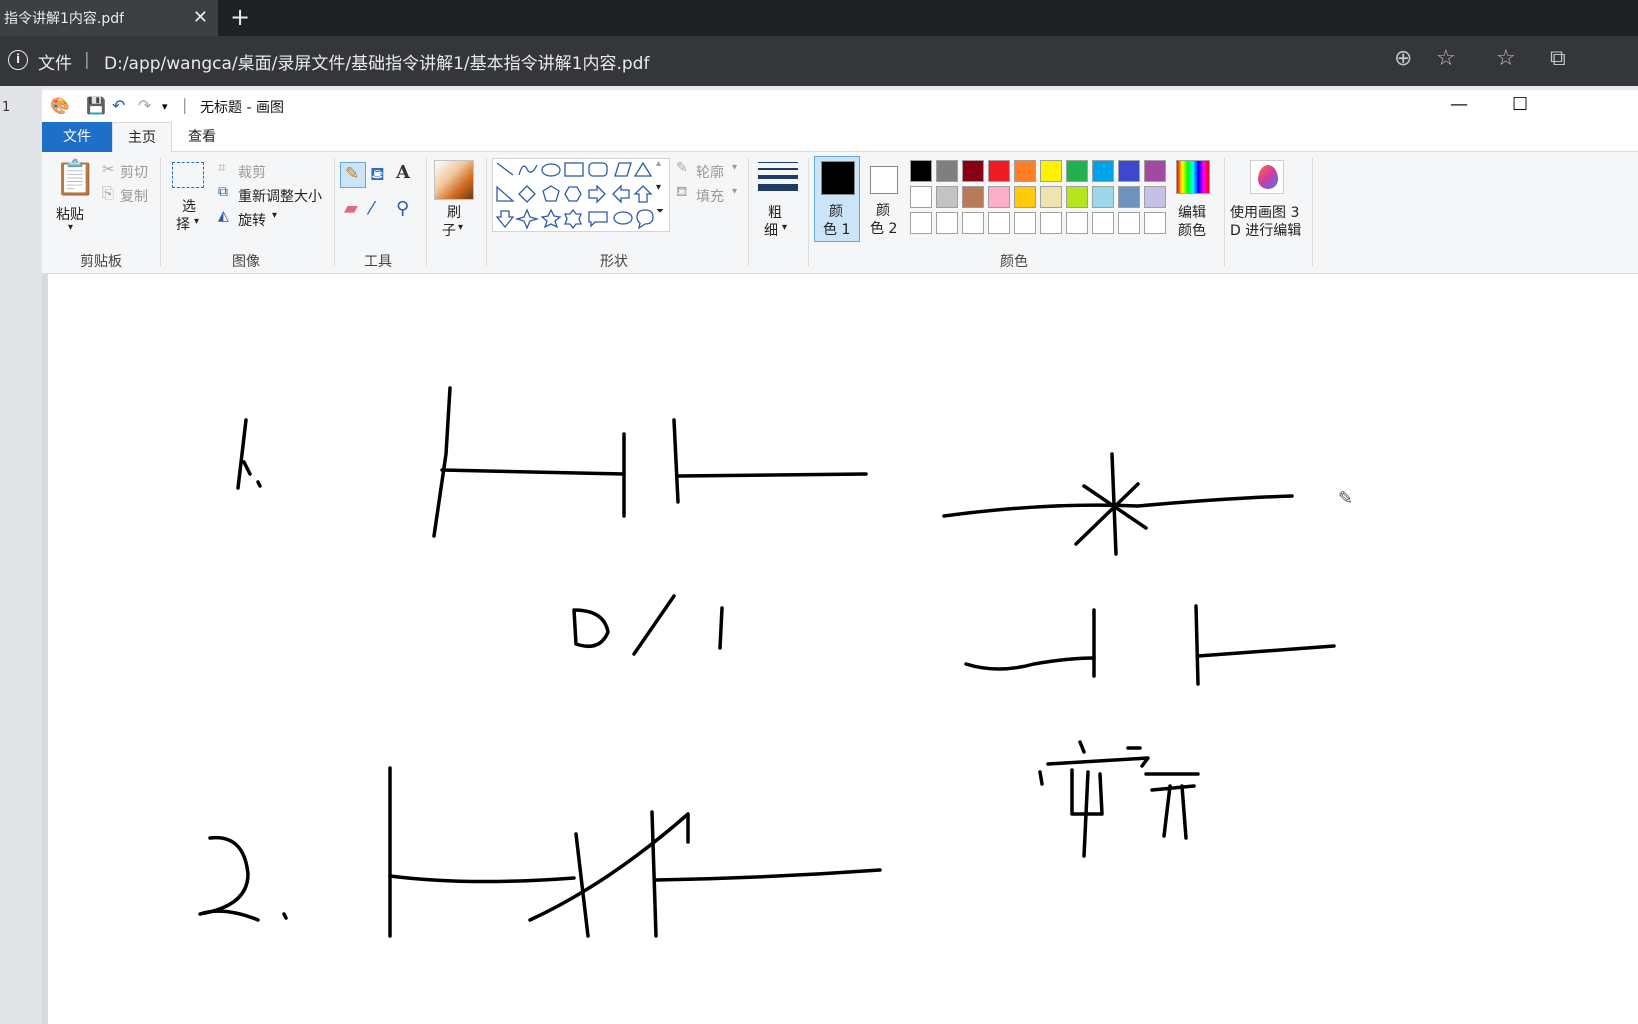 Image resolution: width=1638 pixels, height=1024 pixels. I want to click on copy-button: 复制, so click(134, 196).